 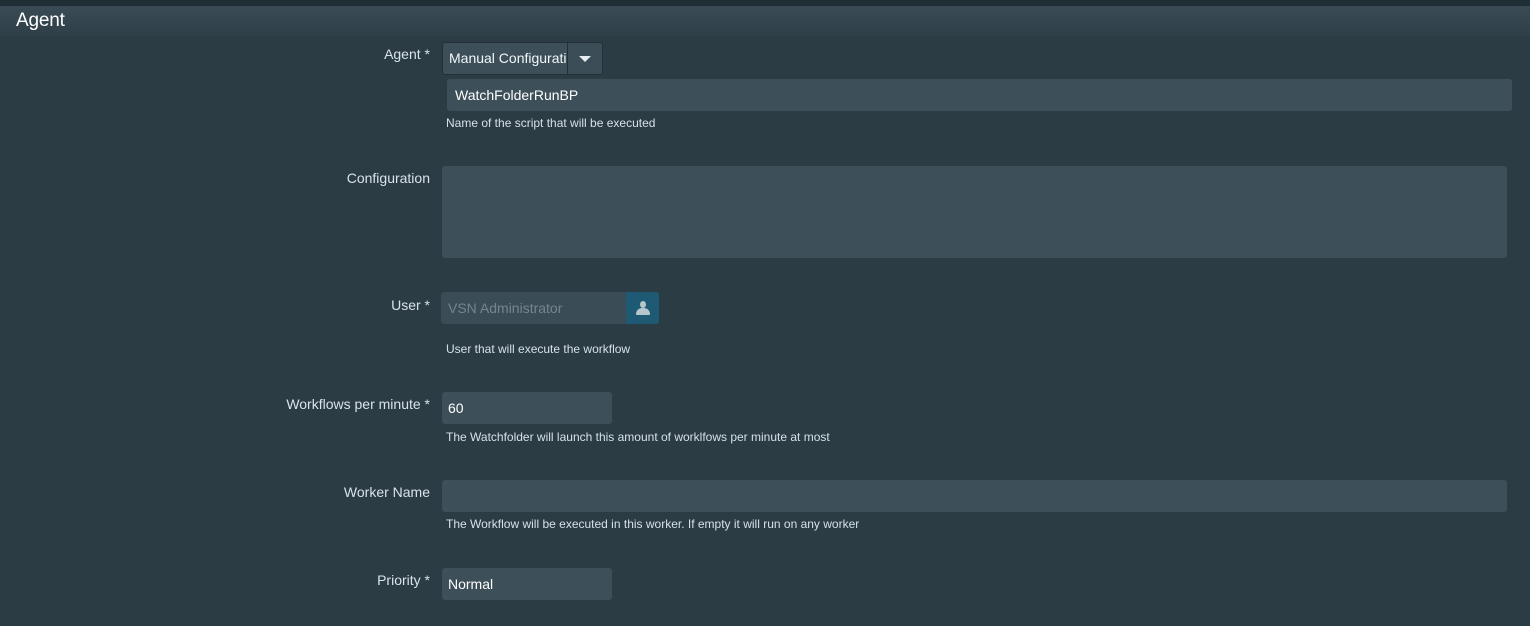 I want to click on priority-label: Priority *, so click(x=403, y=580).